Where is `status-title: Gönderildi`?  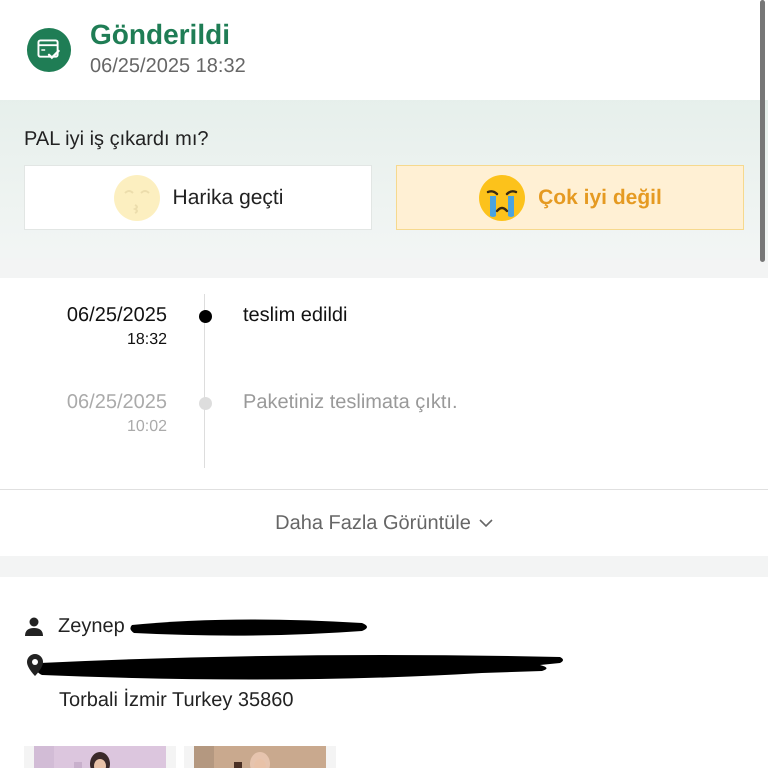 status-title: Gönderildi is located at coordinates (160, 34).